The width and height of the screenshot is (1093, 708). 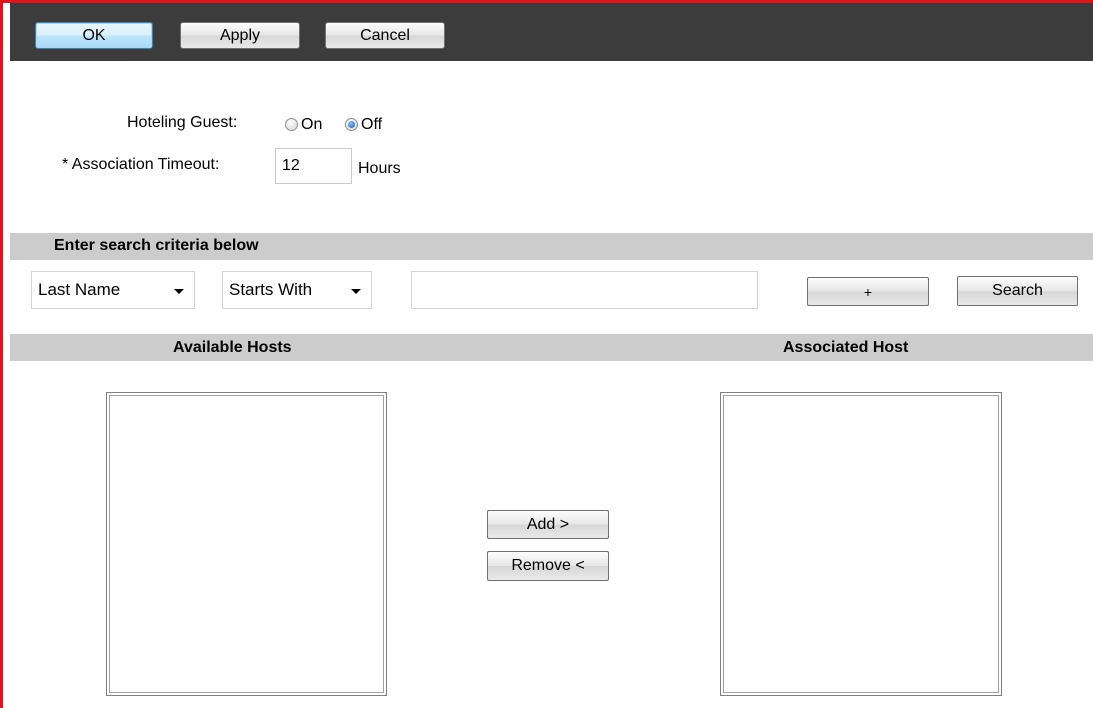 What do you see at coordinates (385, 35) in the screenshot?
I see `cancel-button: Cancel` at bounding box center [385, 35].